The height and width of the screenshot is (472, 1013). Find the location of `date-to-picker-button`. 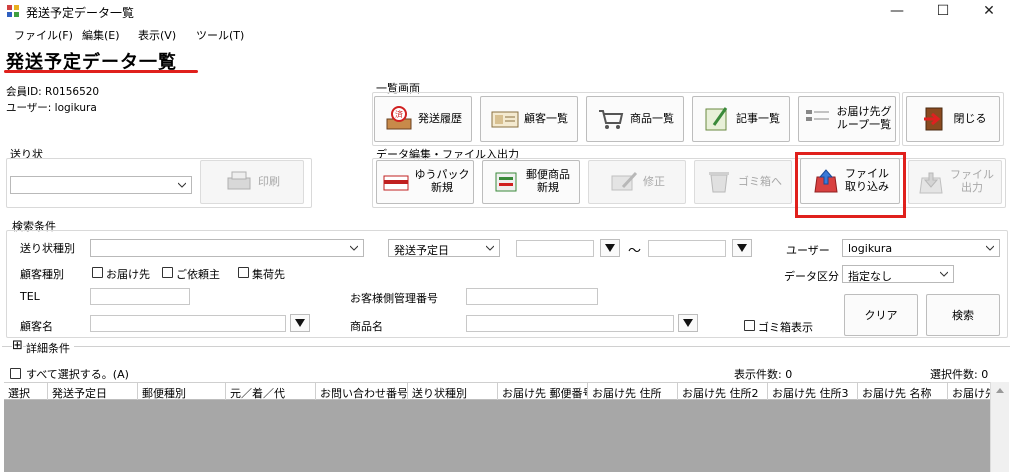

date-to-picker-button is located at coordinates (742, 248).